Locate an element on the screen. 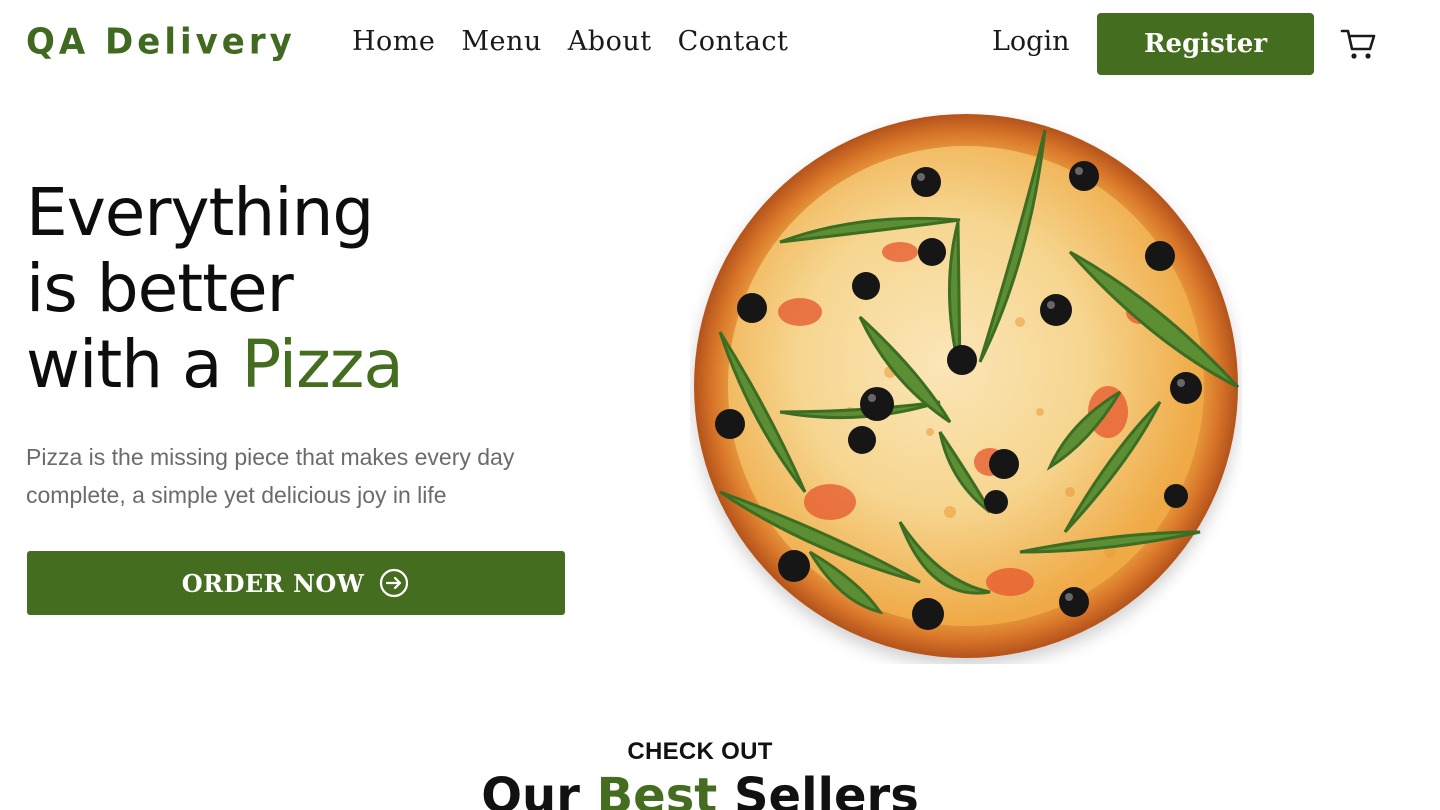  hero-title-line3: with a is located at coordinates (134, 364).